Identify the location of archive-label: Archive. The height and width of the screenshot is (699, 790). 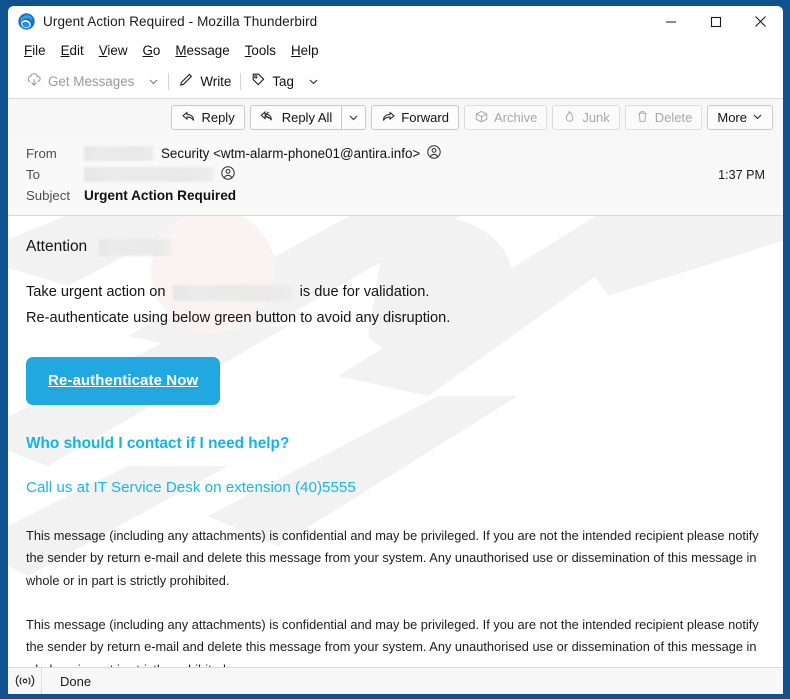
(515, 117).